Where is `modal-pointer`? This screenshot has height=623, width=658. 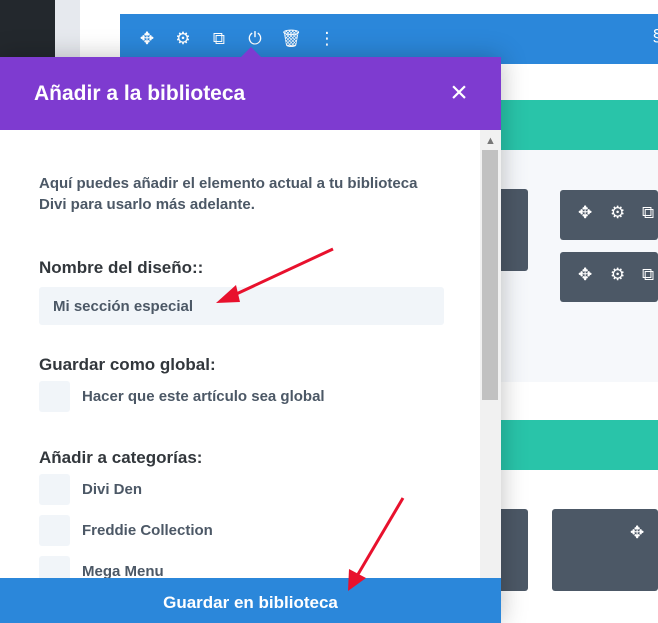
modal-pointer is located at coordinates (251, 52).